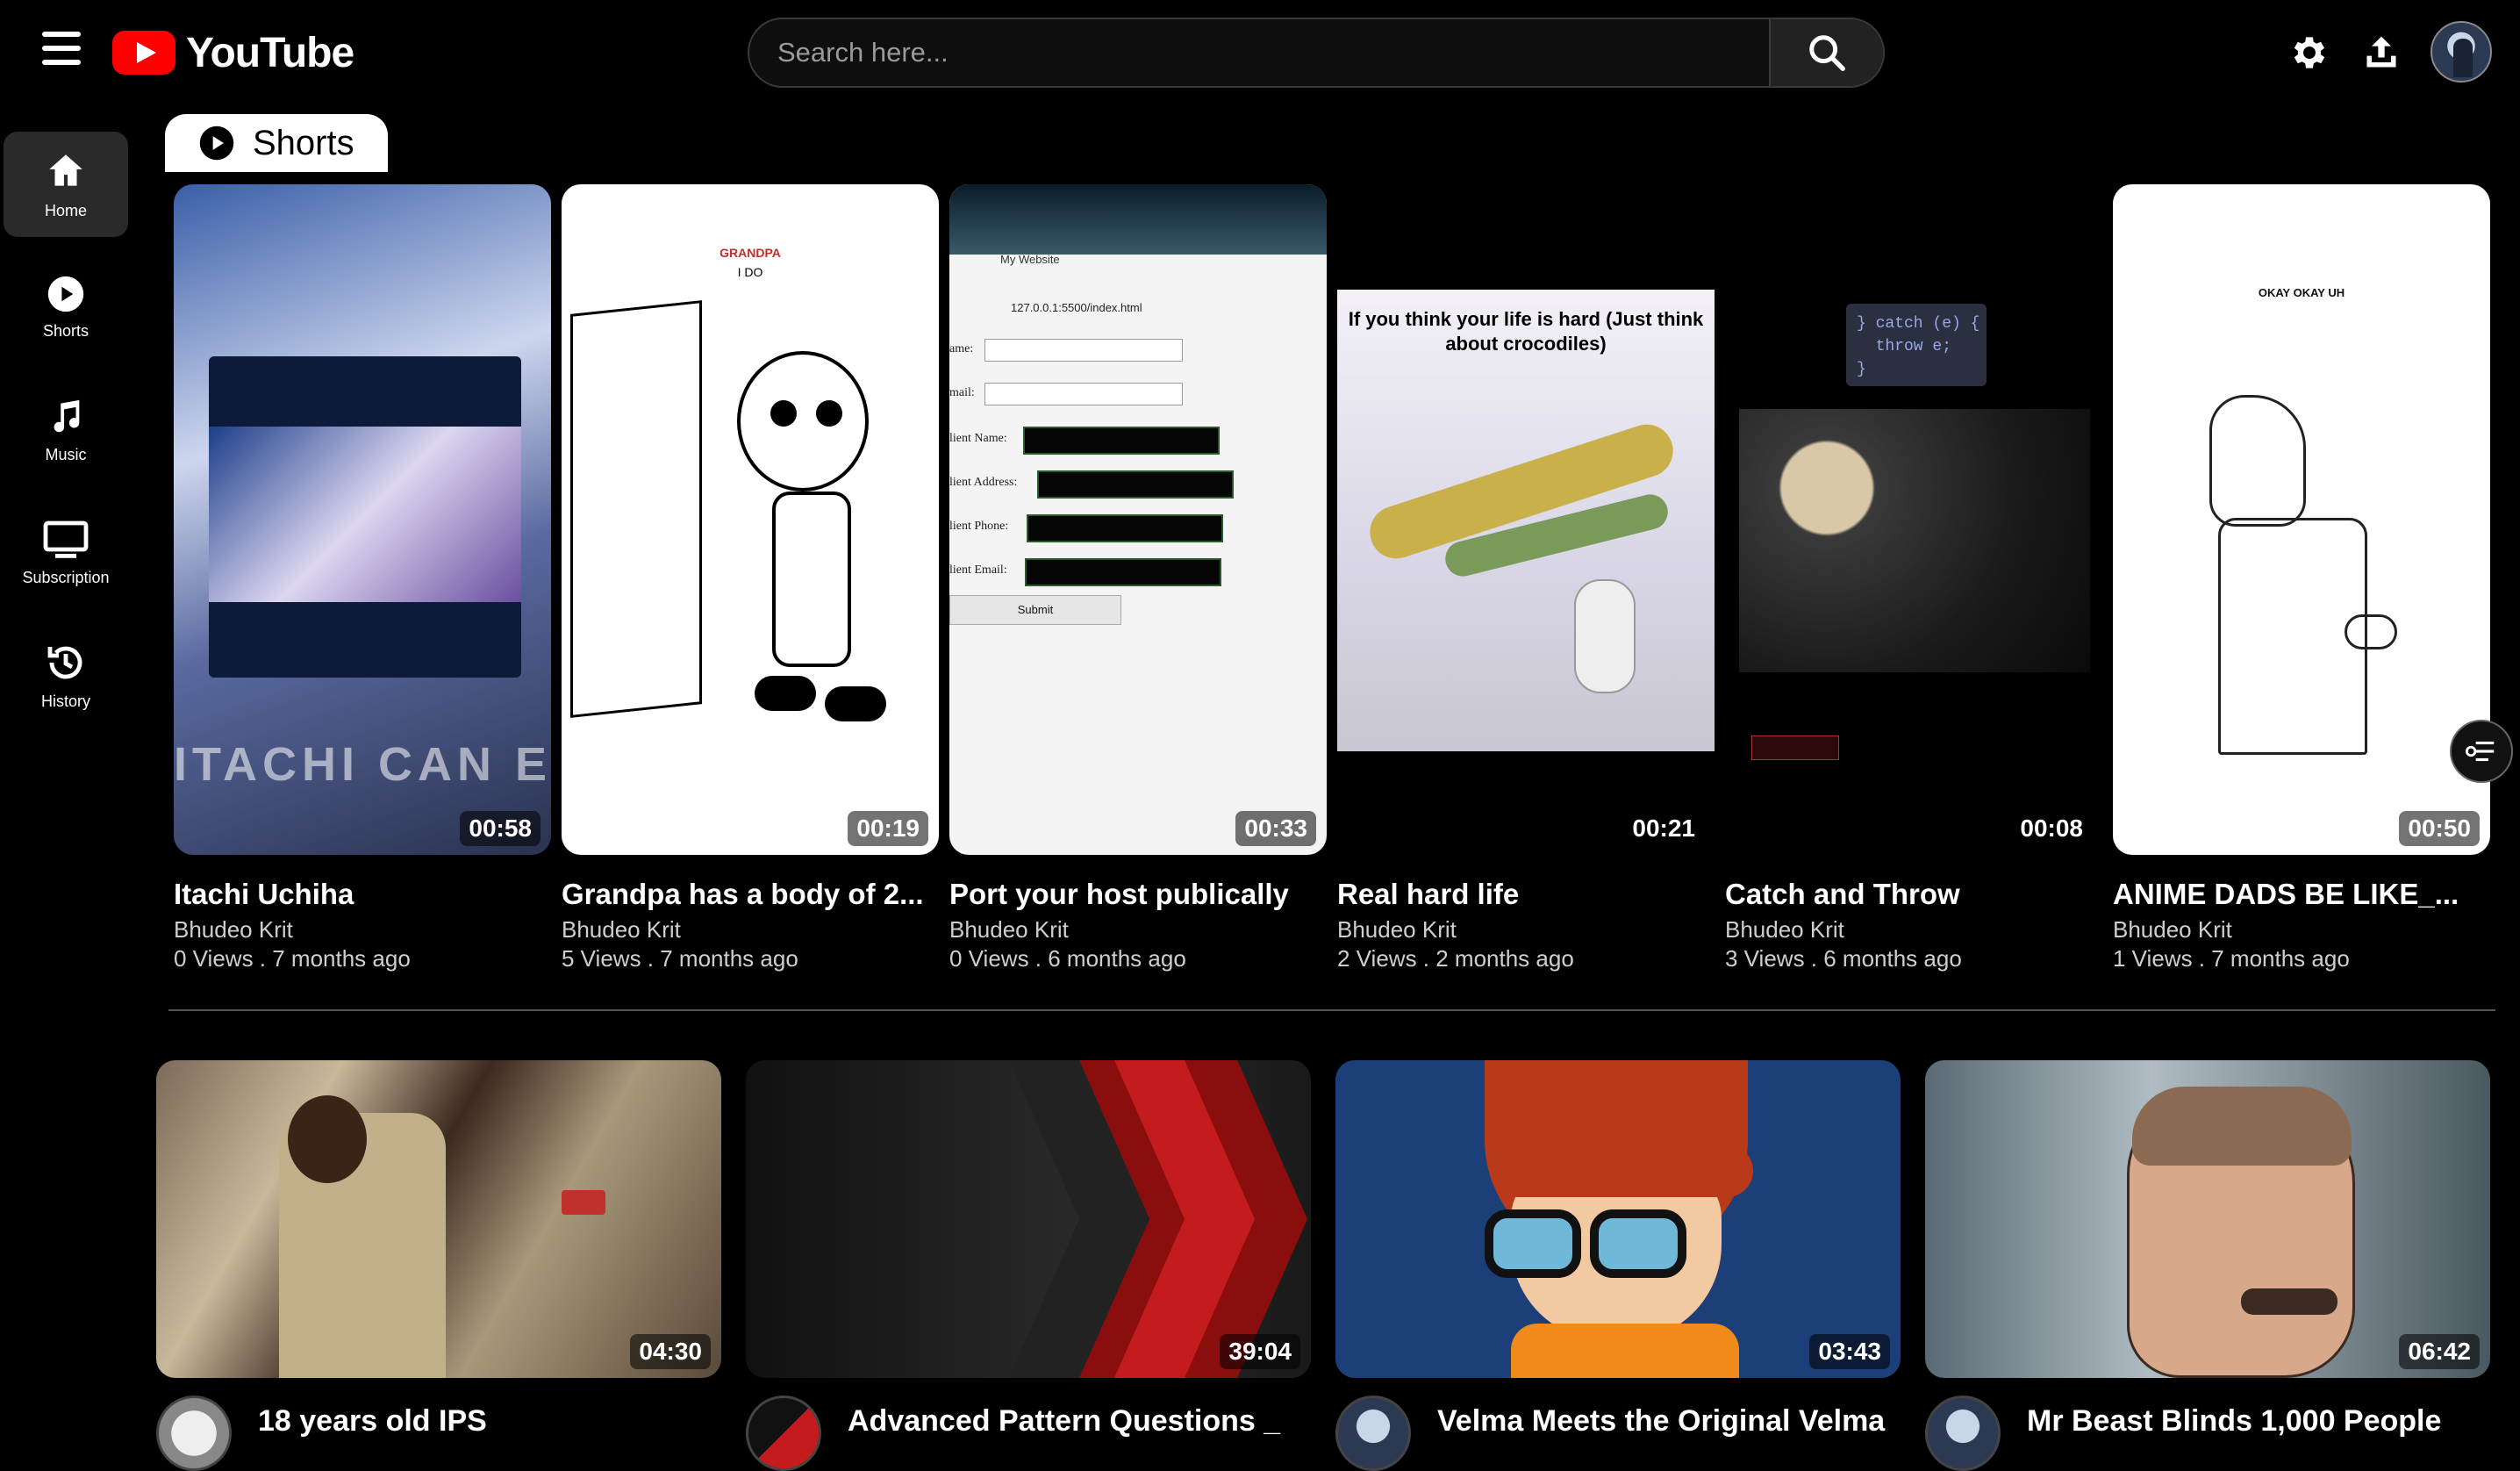 This screenshot has width=2520, height=1471. I want to click on video-frame, so click(1914, 540).